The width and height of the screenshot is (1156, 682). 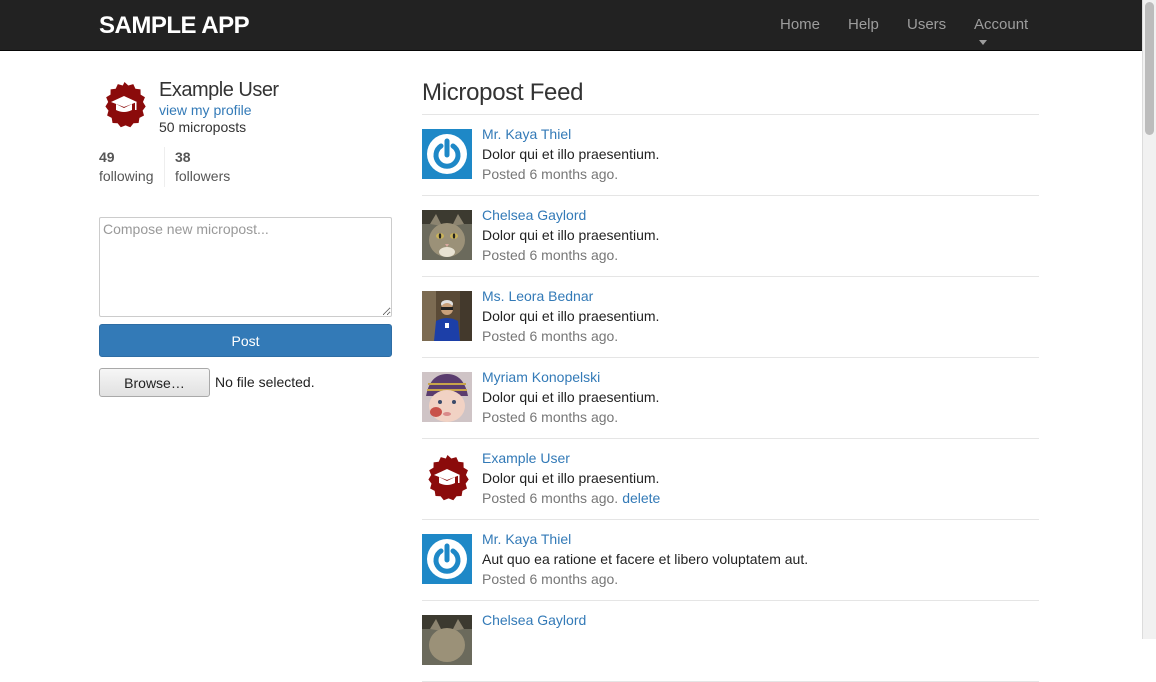 I want to click on person-photo-avatar, so click(x=447, y=316).